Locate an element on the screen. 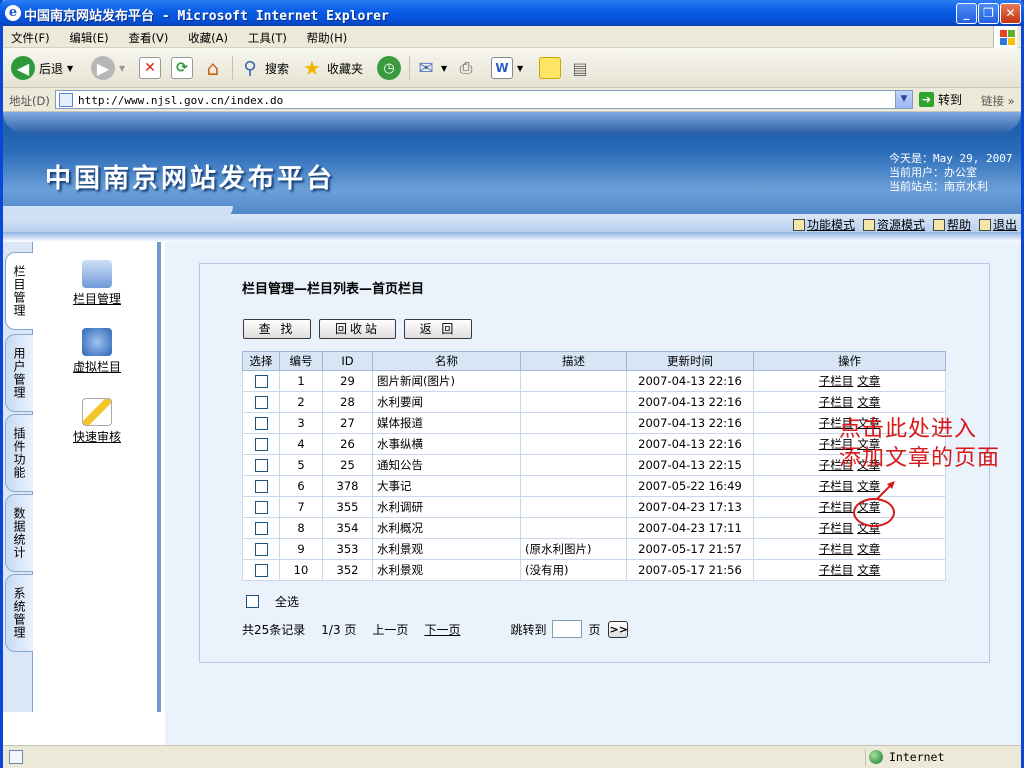 This screenshot has height=768, width=1024. help-icon is located at coordinates (938, 224).